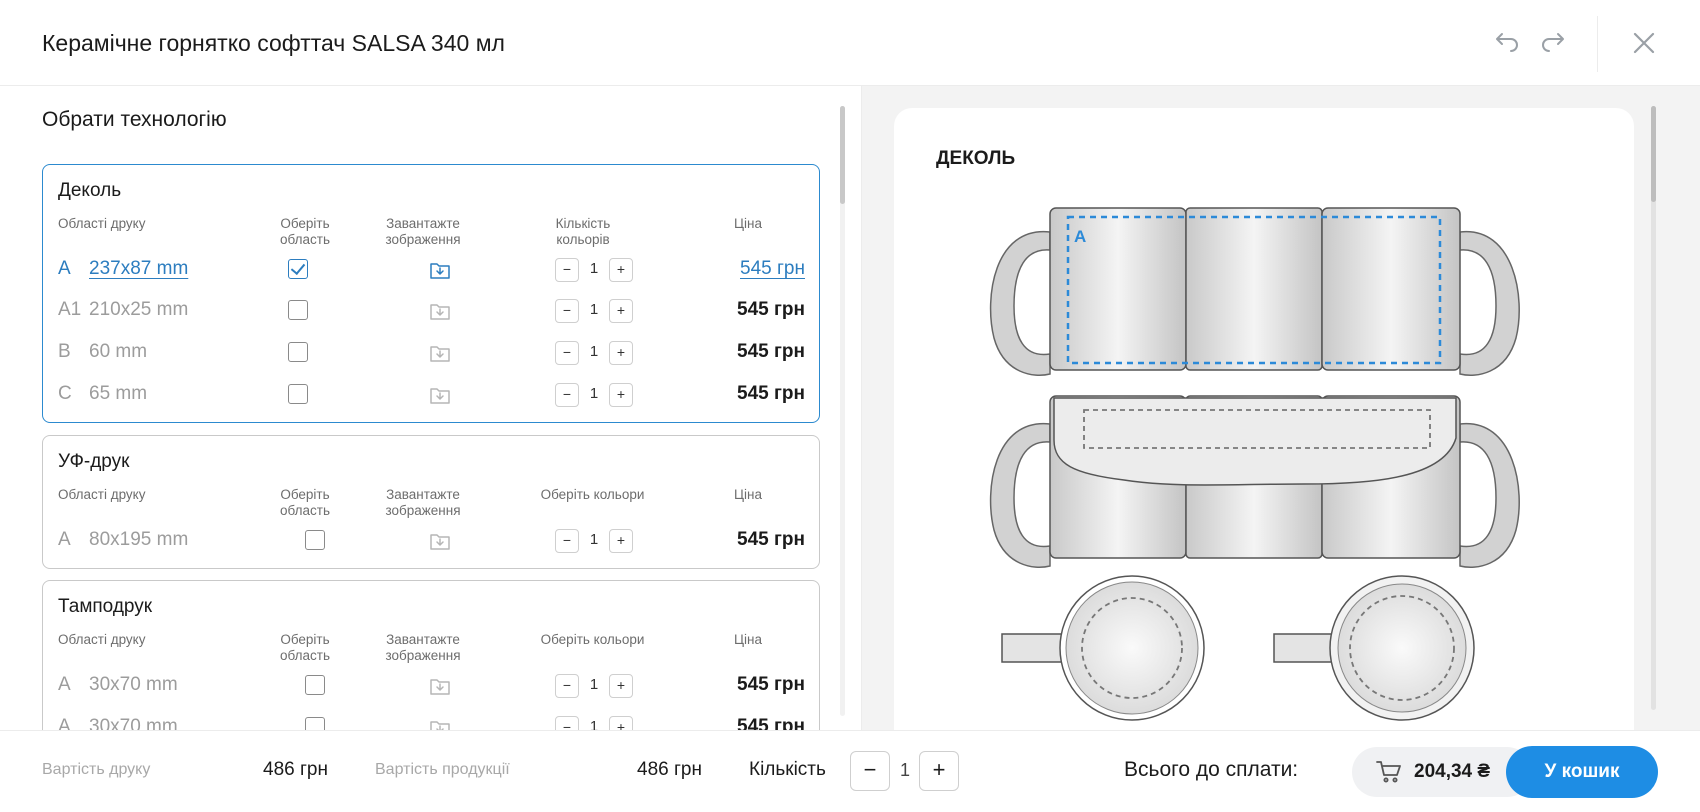 Image resolution: width=1700 pixels, height=812 pixels. Describe the element at coordinates (850, 43) in the screenshot. I see `modal-header: Керамічне горнятко софттач SALSA 340 мл` at that location.